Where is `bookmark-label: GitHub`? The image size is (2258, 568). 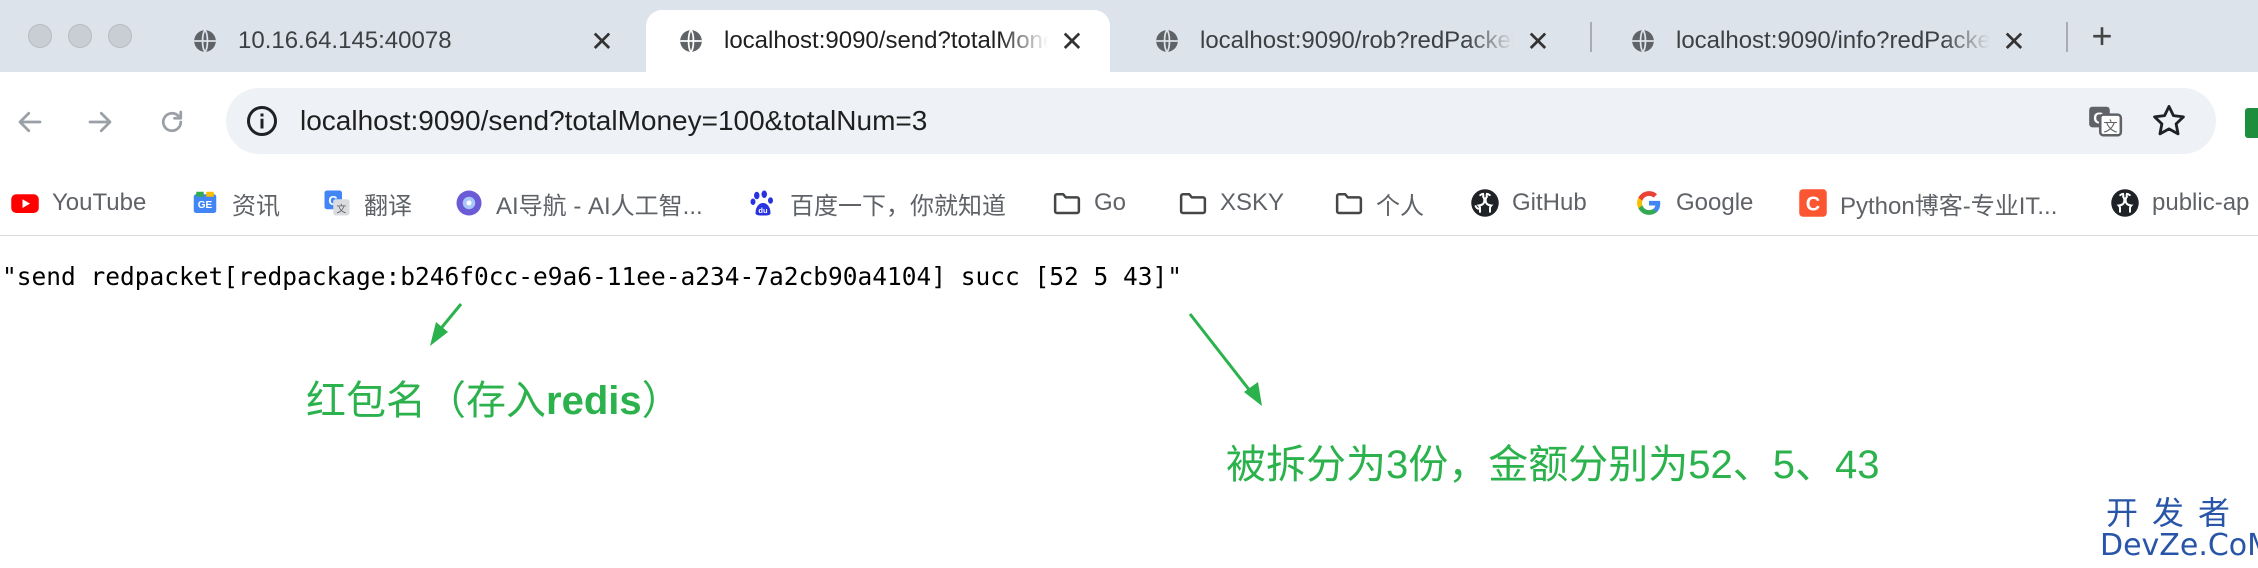 bookmark-label: GitHub is located at coordinates (1549, 202).